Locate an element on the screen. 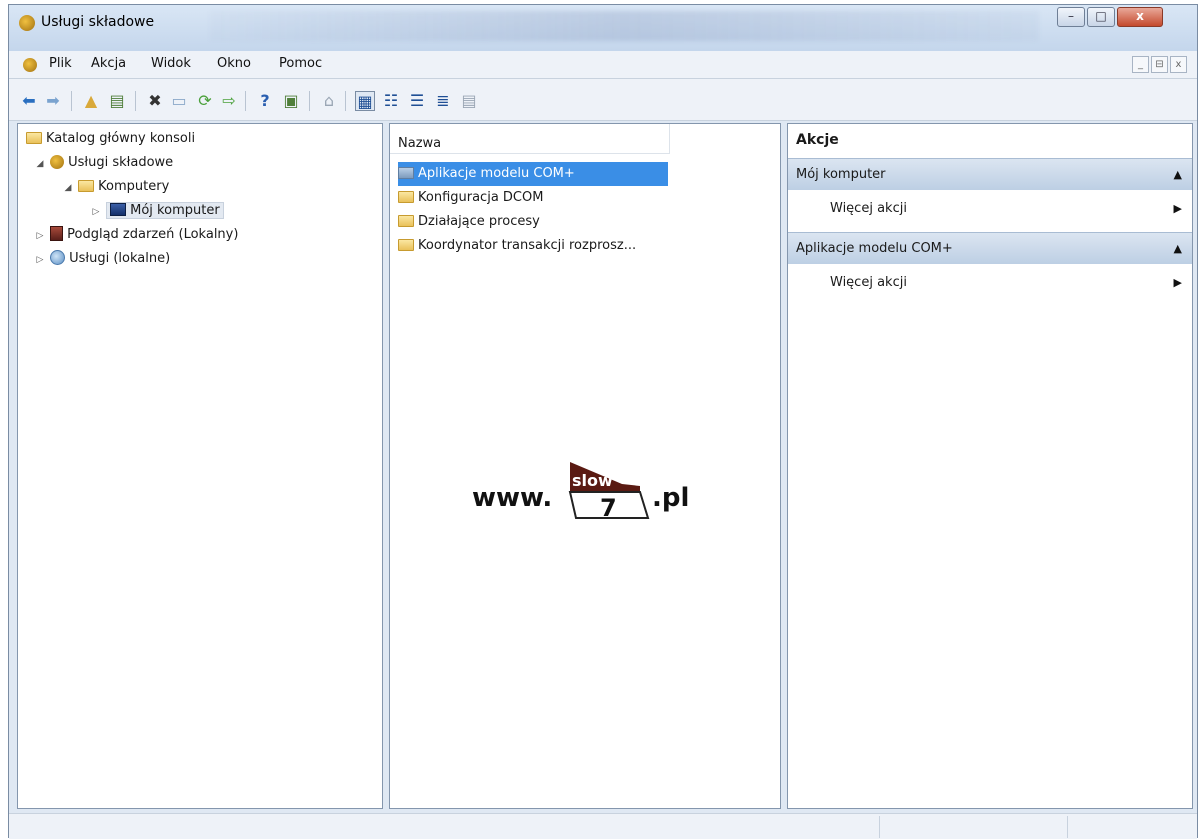 The width and height of the screenshot is (1198, 839). action-section-label: Aplikacje modelu COM+ is located at coordinates (874, 248).